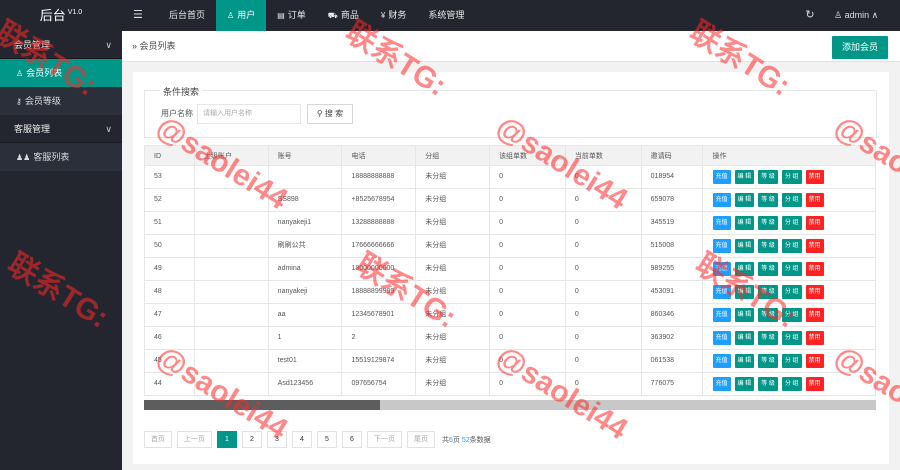 The height and width of the screenshot is (470, 900). What do you see at coordinates (334, 113) in the screenshot?
I see `search-button-label: 搜 索` at bounding box center [334, 113].